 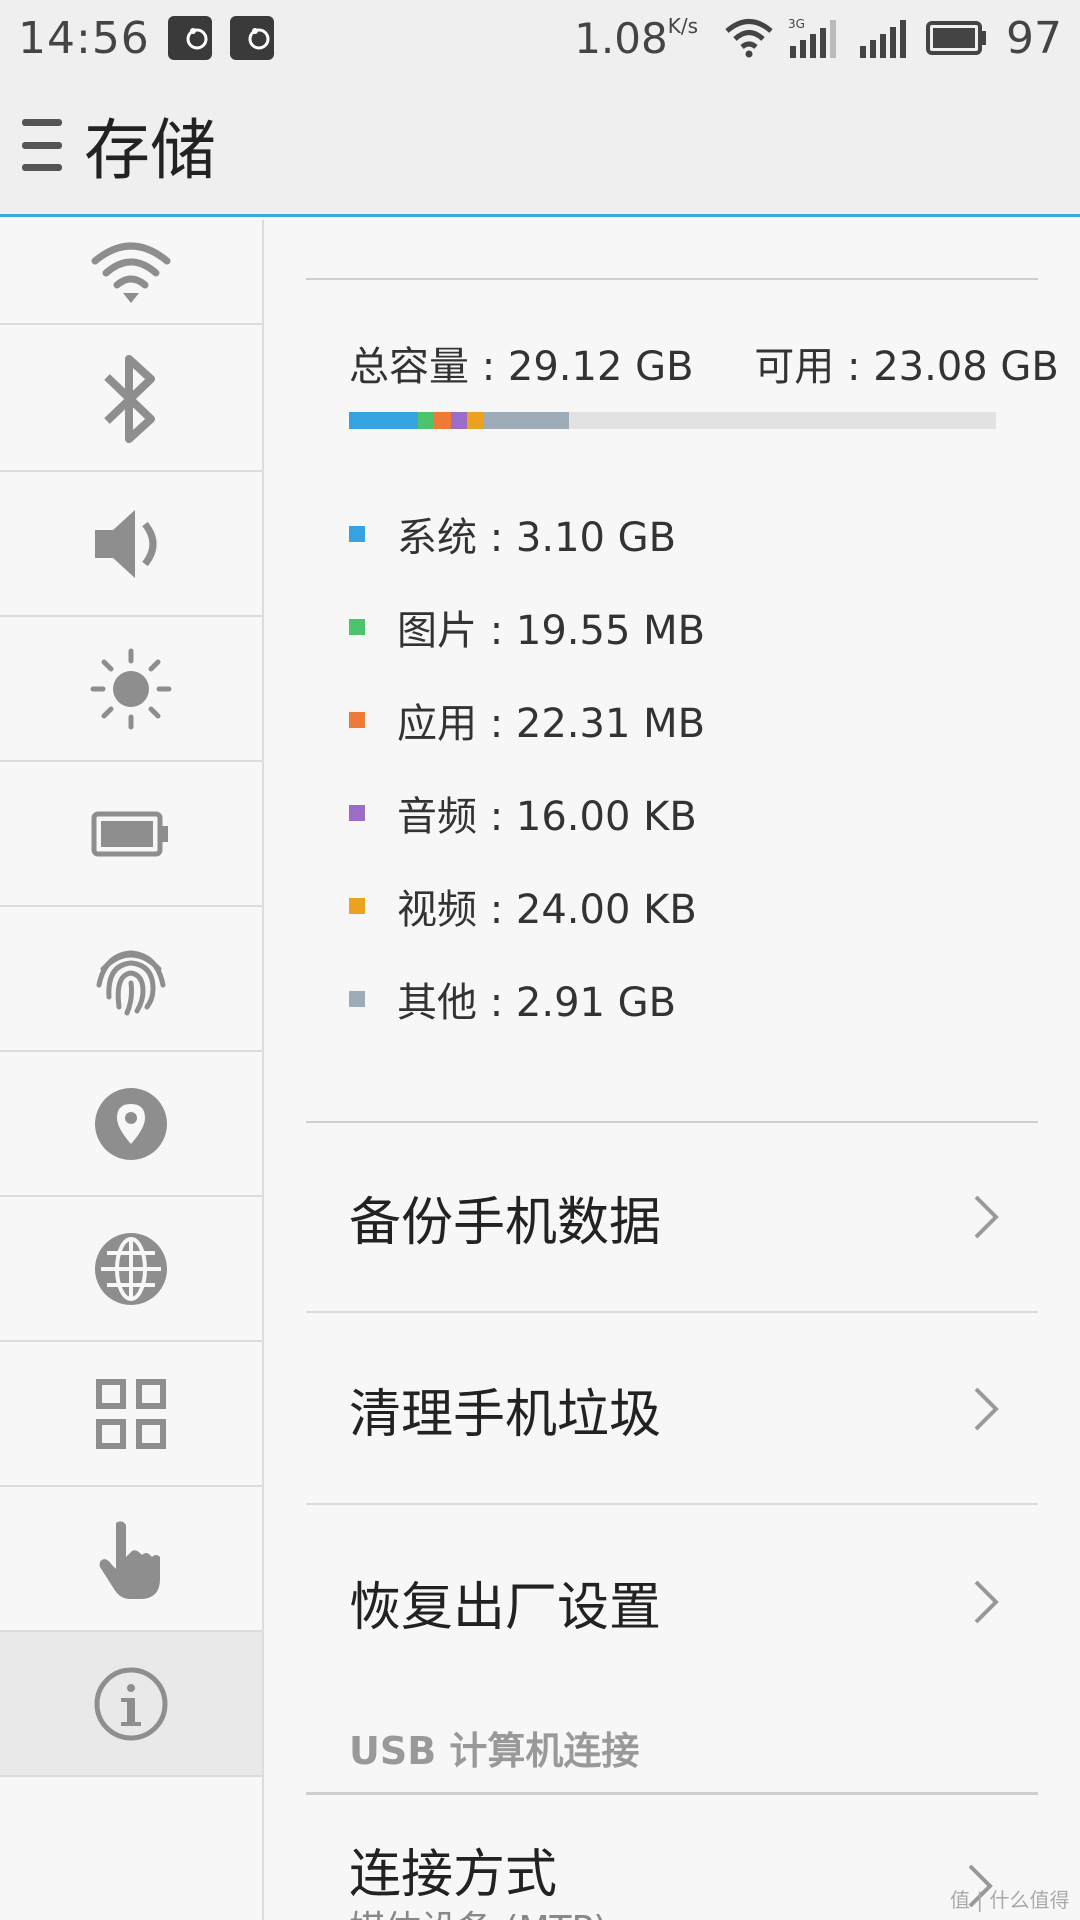 I want to click on battery-percent: 97, so click(x=1034, y=38).